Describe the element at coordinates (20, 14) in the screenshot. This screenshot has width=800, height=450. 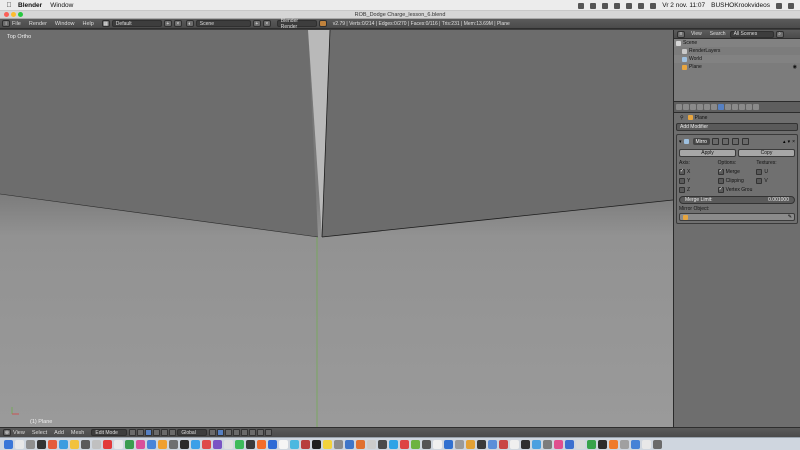
I see `zoom-icon` at that location.